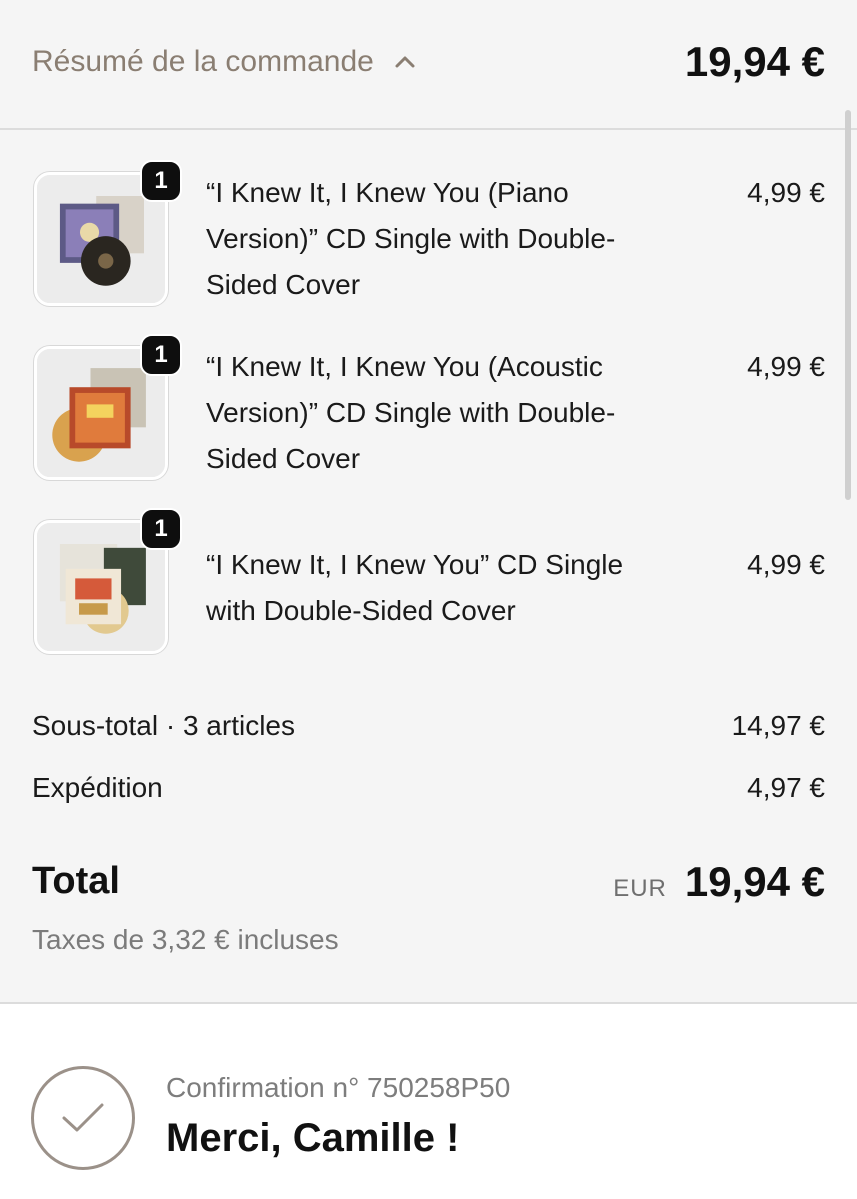  I want to click on subtotal-label: Sous-total · 3 articles, so click(163, 725).